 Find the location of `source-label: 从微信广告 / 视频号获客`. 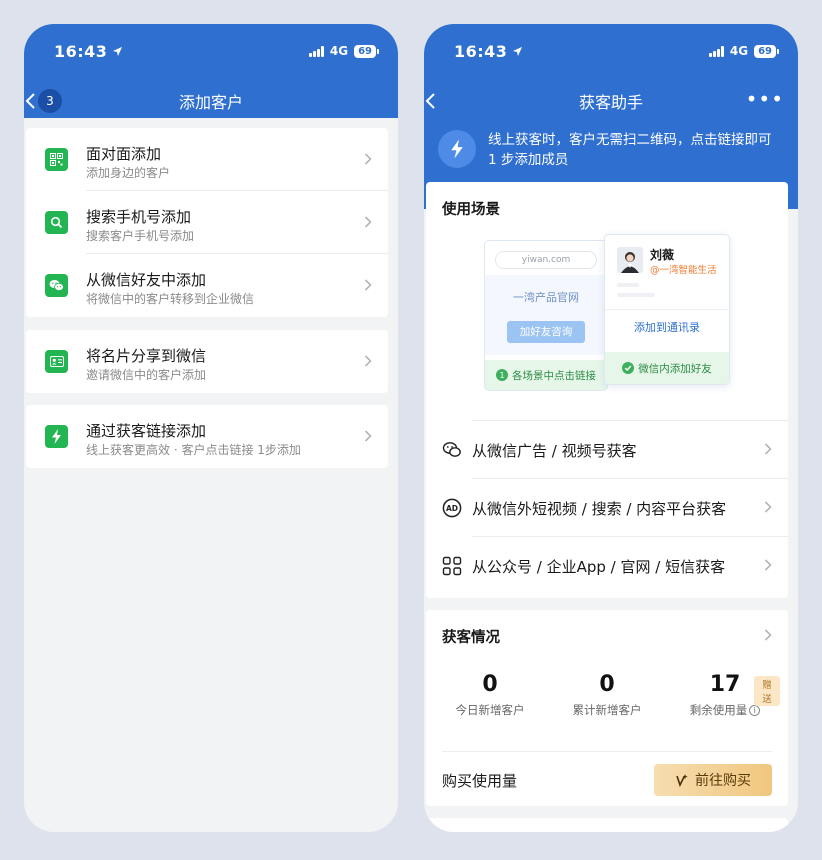

source-label: 从微信广告 / 视频号获客 is located at coordinates (554, 451).